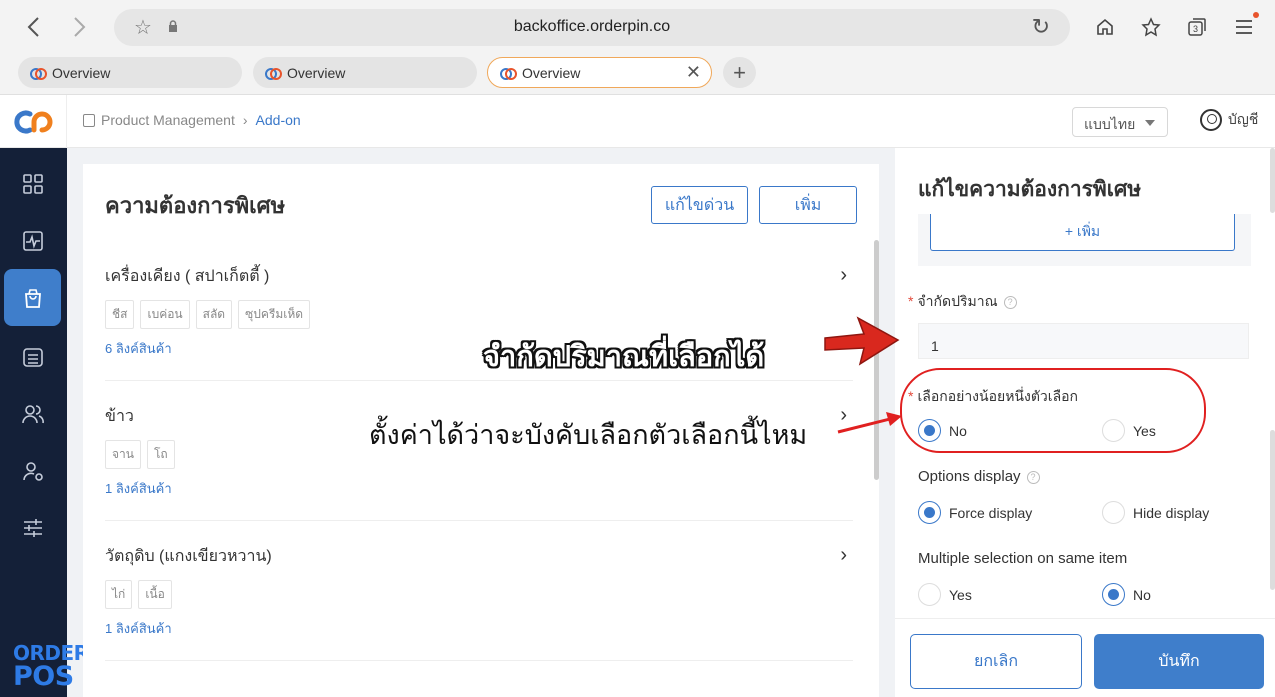 This screenshot has height=697, width=1275. I want to click on reload-icon: ↻, so click(1041, 27).